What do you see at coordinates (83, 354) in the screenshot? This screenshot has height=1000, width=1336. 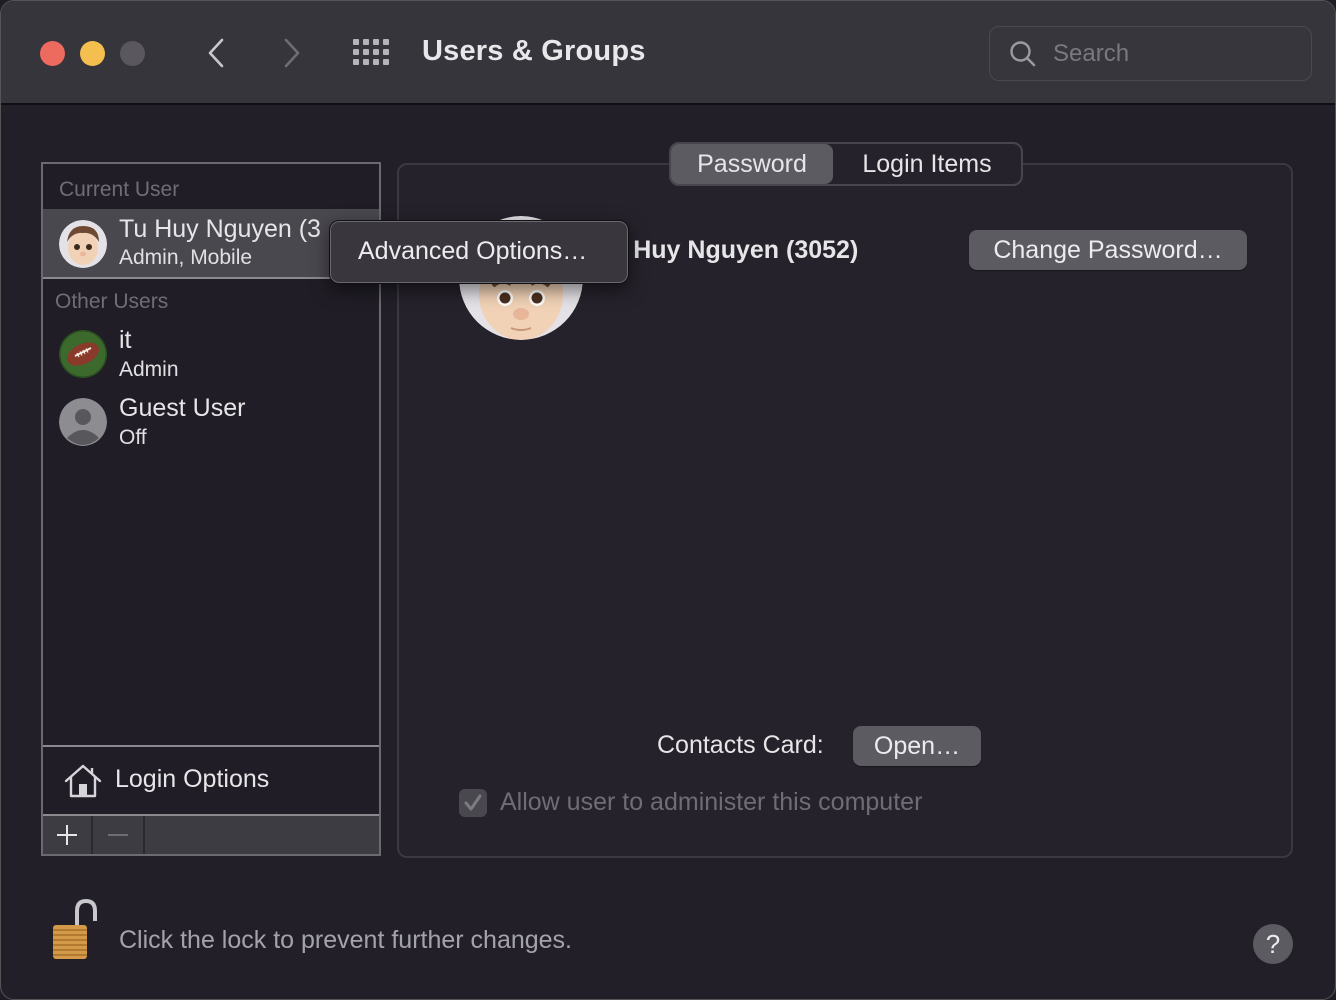 I see `football-avatar` at bounding box center [83, 354].